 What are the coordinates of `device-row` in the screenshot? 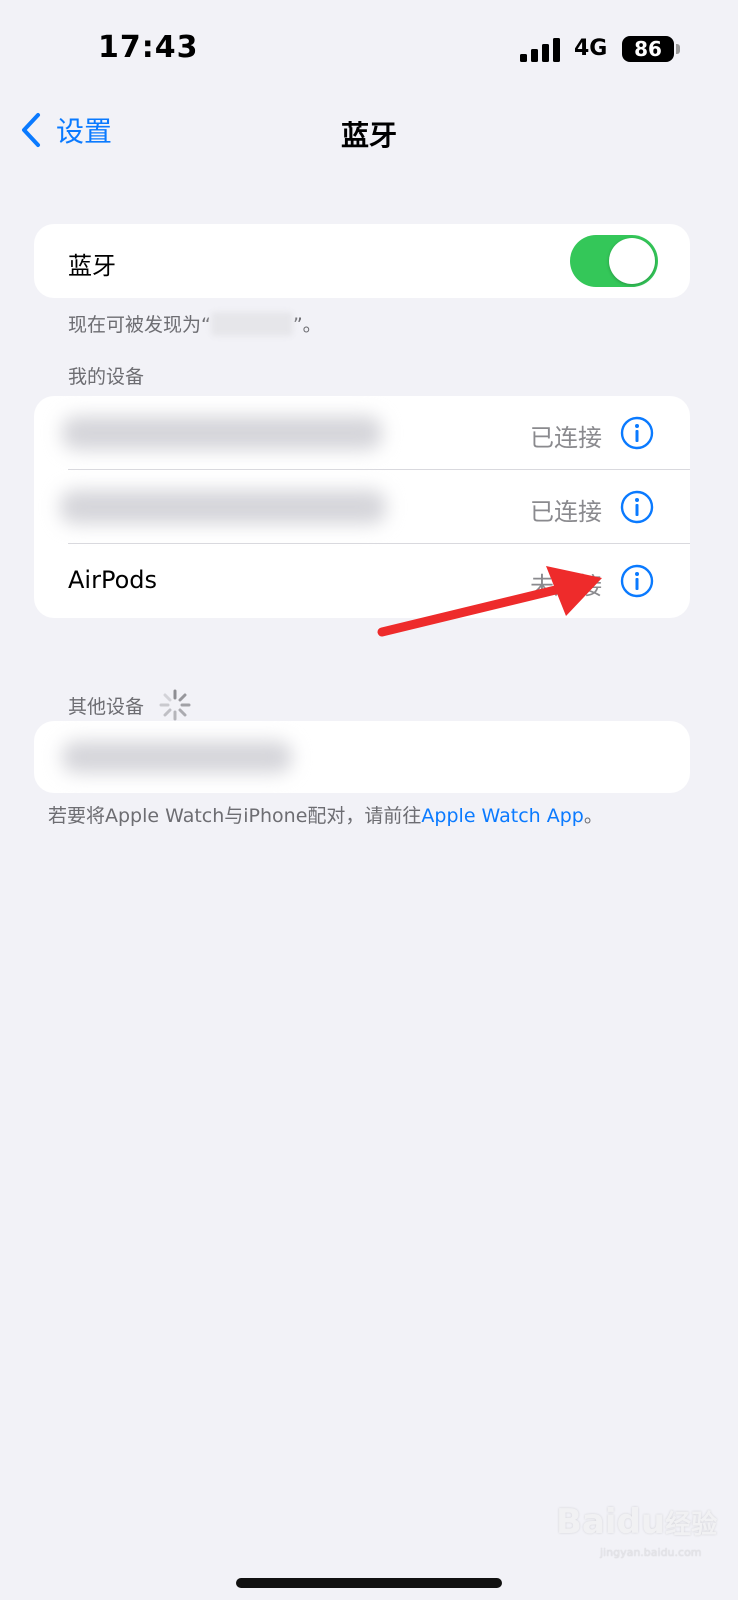 It's located at (362, 757).